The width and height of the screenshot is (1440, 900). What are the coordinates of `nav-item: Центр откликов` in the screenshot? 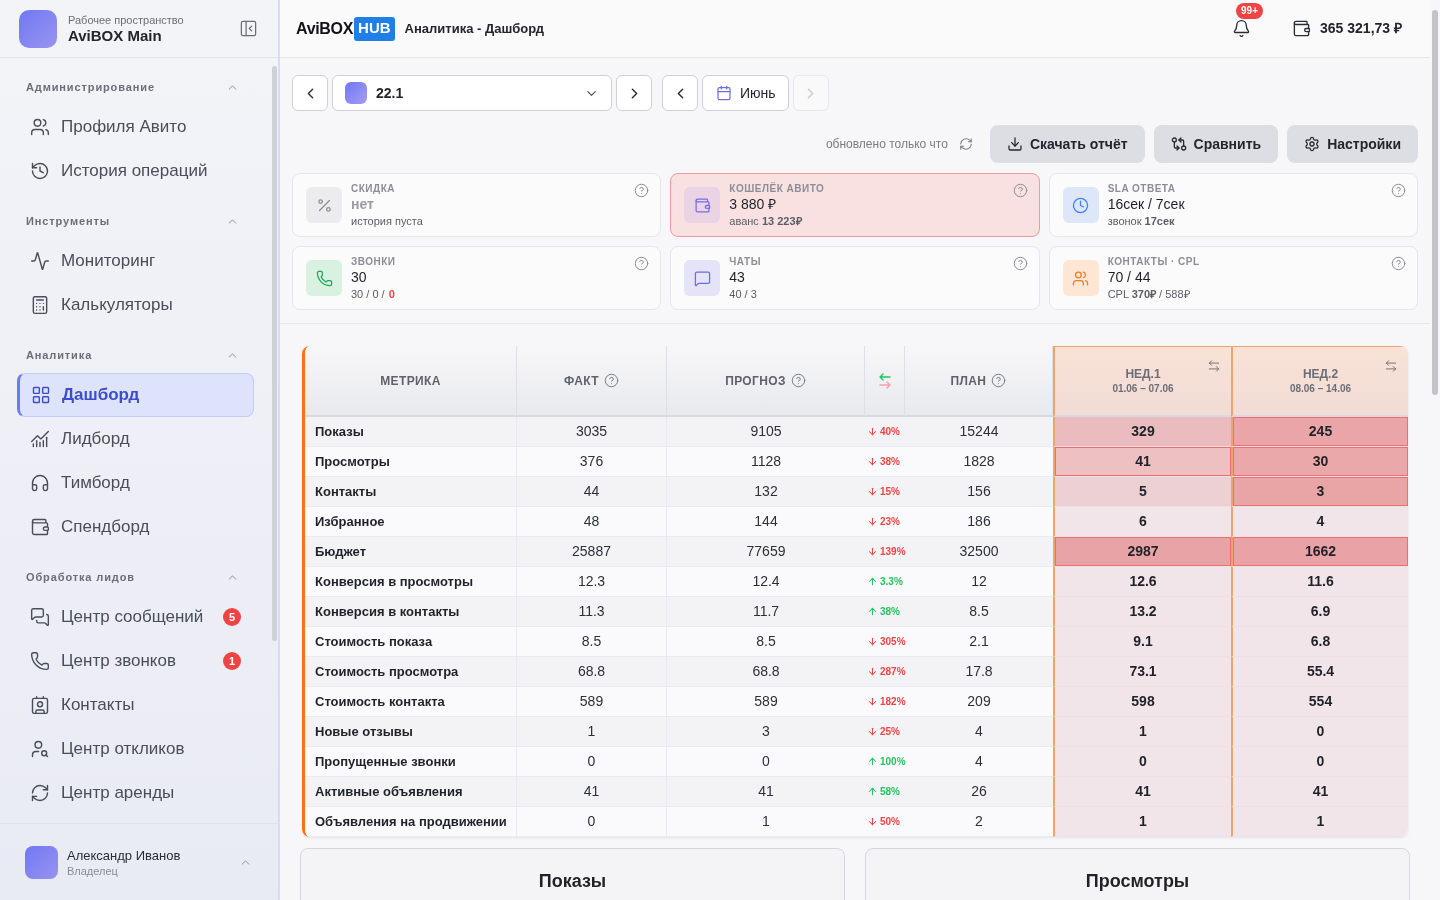 It's located at (135, 749).